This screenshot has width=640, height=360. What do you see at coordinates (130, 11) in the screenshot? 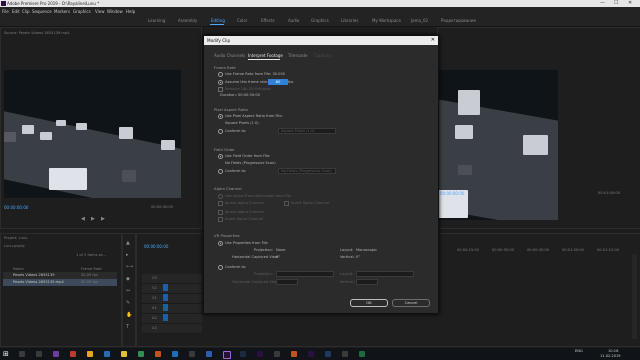
I see `menu-help: Help` at bounding box center [130, 11].